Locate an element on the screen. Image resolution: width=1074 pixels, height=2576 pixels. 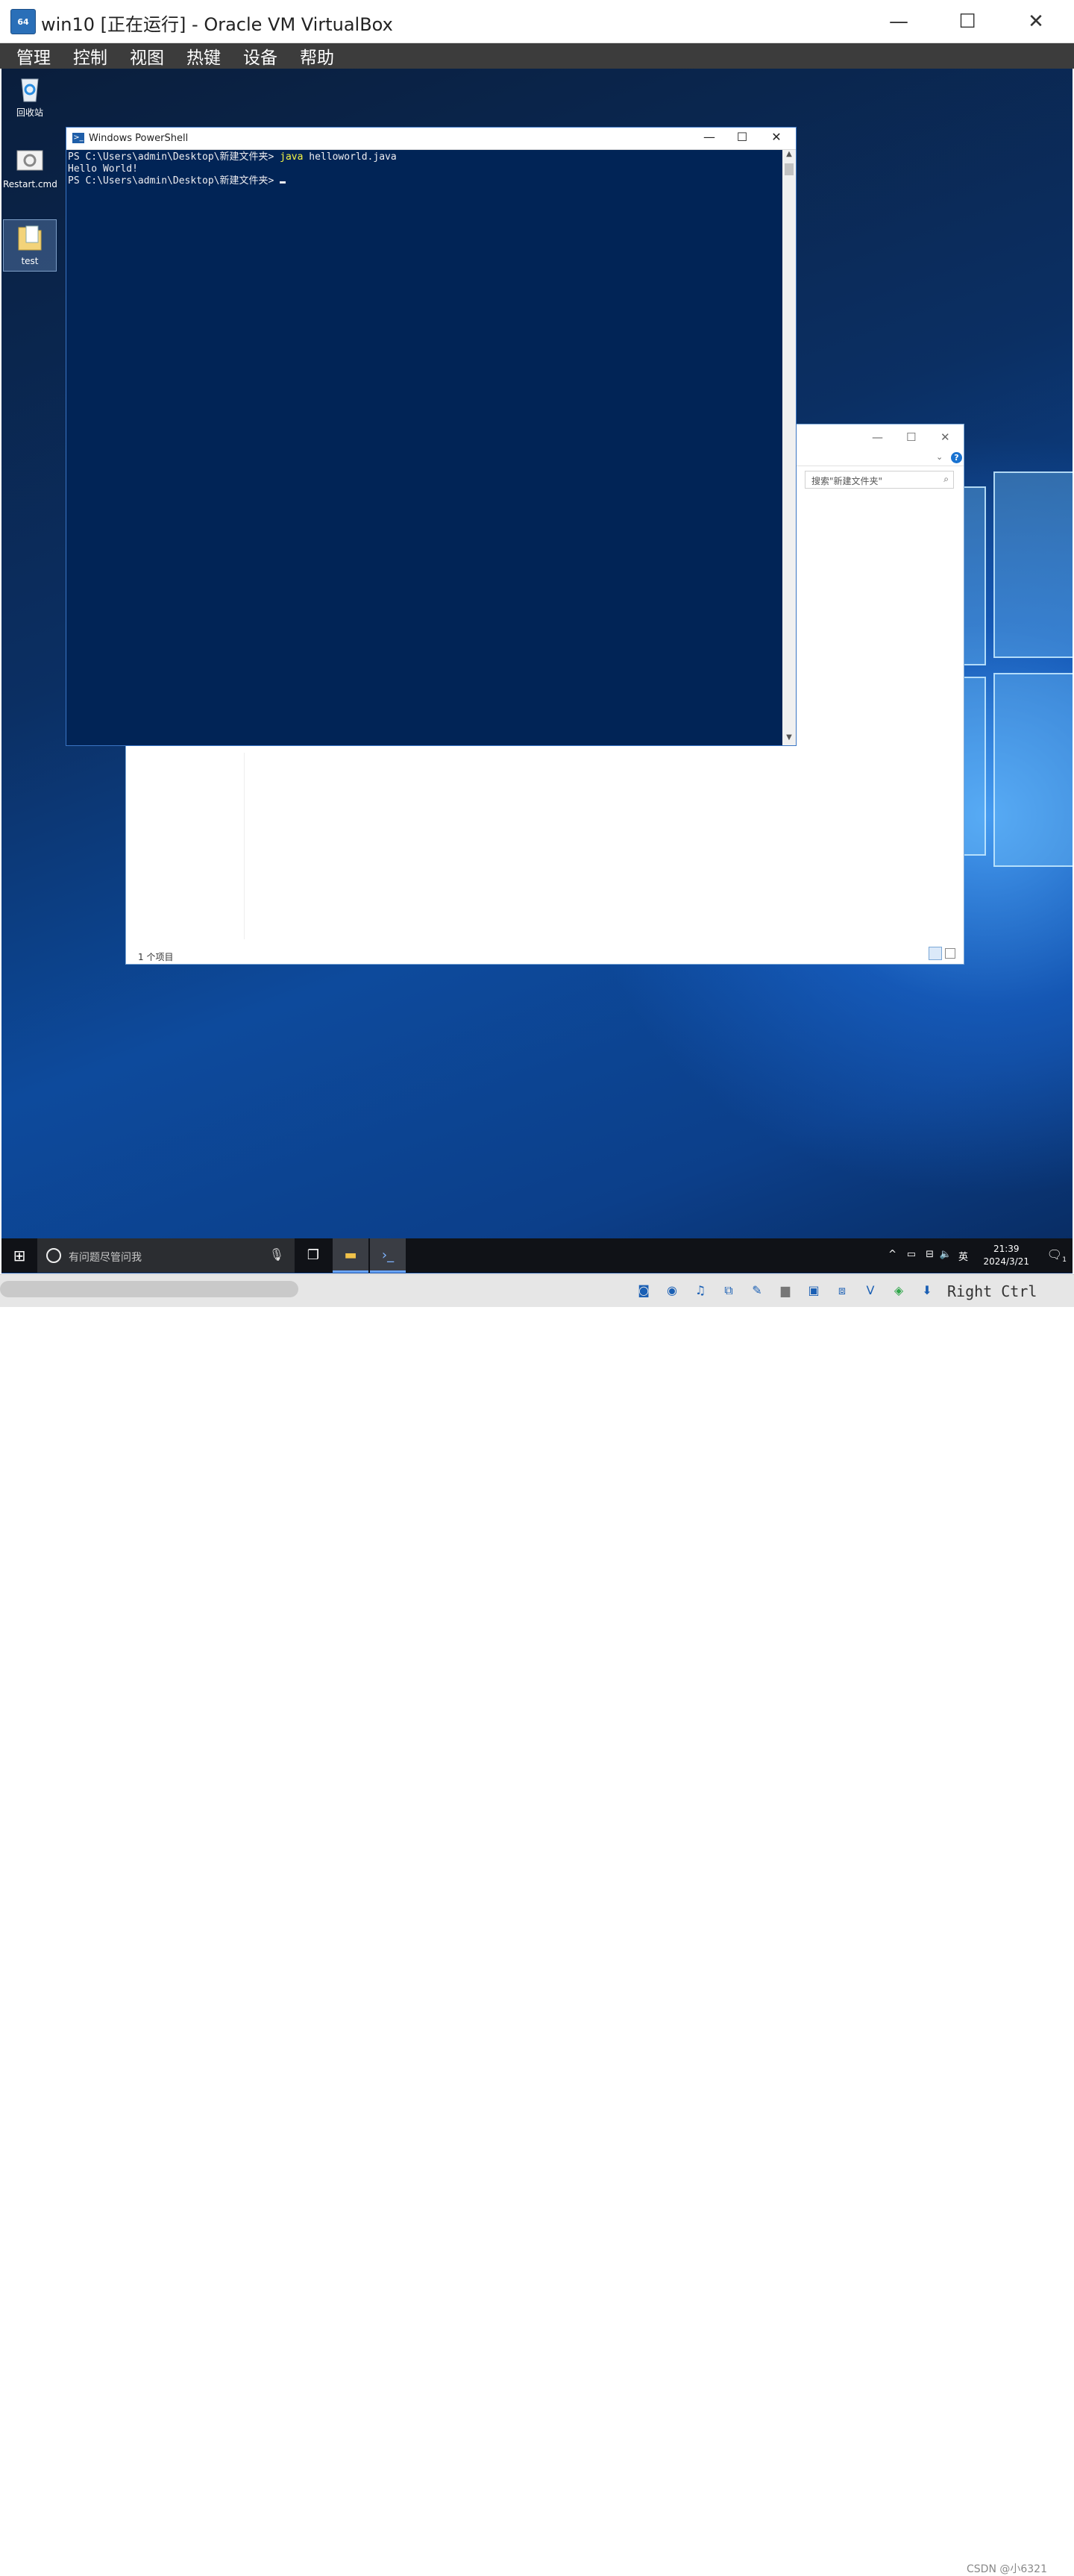
cmd-script-icon is located at coordinates (30, 161).